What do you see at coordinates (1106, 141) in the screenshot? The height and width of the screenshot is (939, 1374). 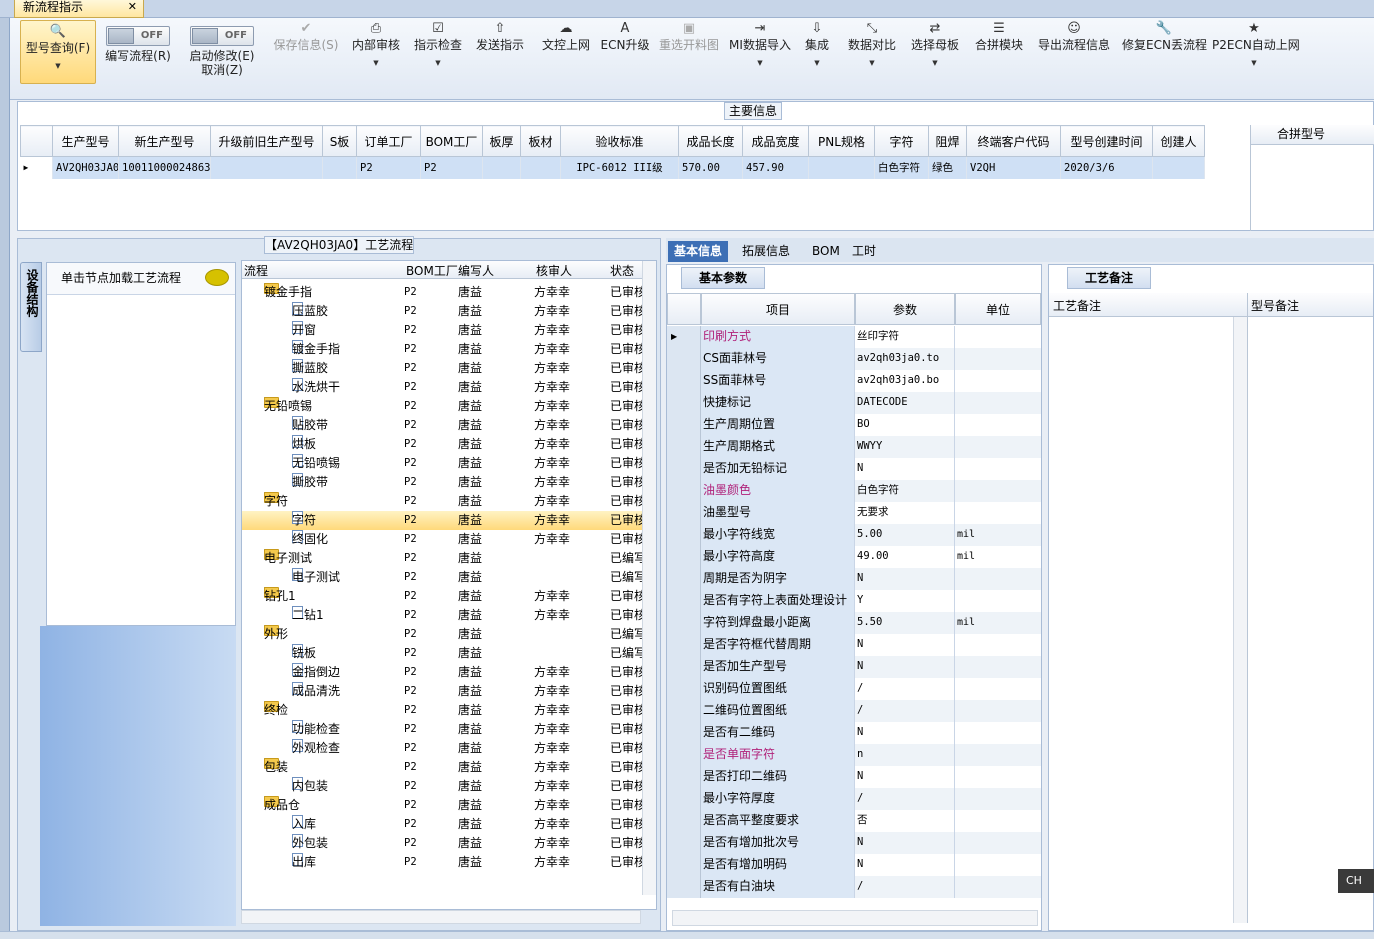 I see `column-header: 型号创建时间` at bounding box center [1106, 141].